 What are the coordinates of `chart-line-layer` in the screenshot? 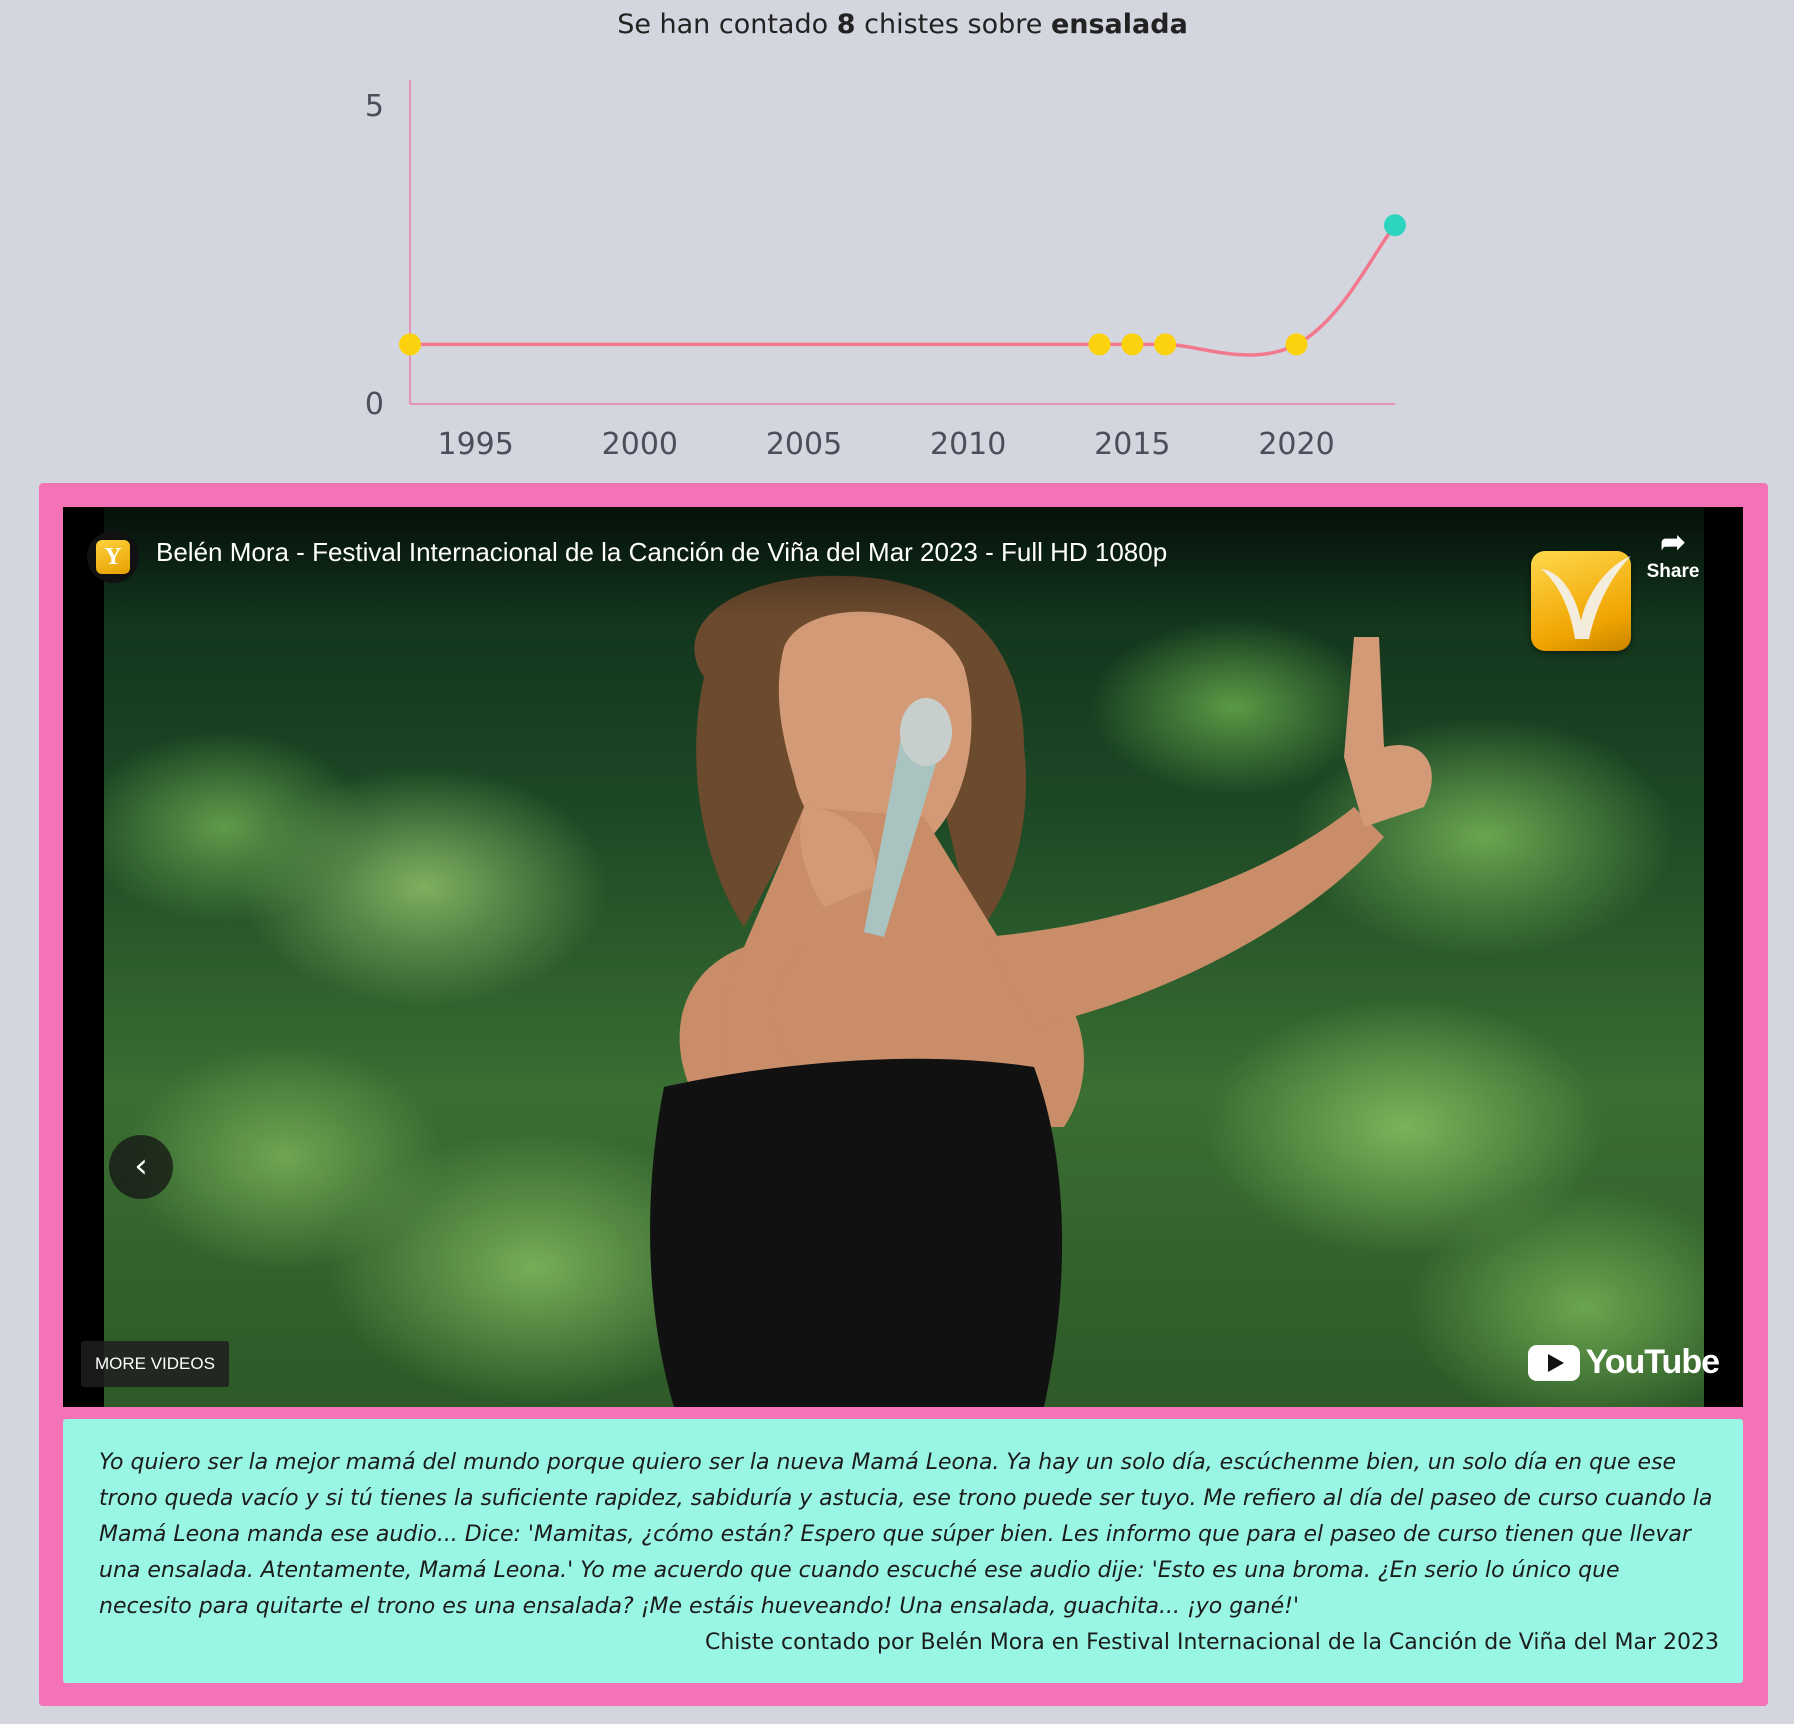 It's located at (903, 290).